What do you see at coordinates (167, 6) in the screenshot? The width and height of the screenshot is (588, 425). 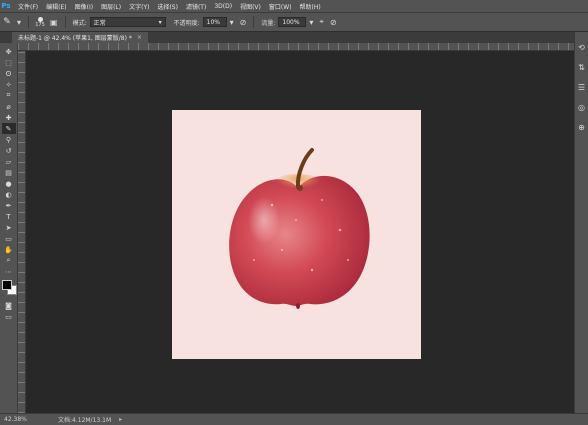 I see `menu-select: 选择(S)` at bounding box center [167, 6].